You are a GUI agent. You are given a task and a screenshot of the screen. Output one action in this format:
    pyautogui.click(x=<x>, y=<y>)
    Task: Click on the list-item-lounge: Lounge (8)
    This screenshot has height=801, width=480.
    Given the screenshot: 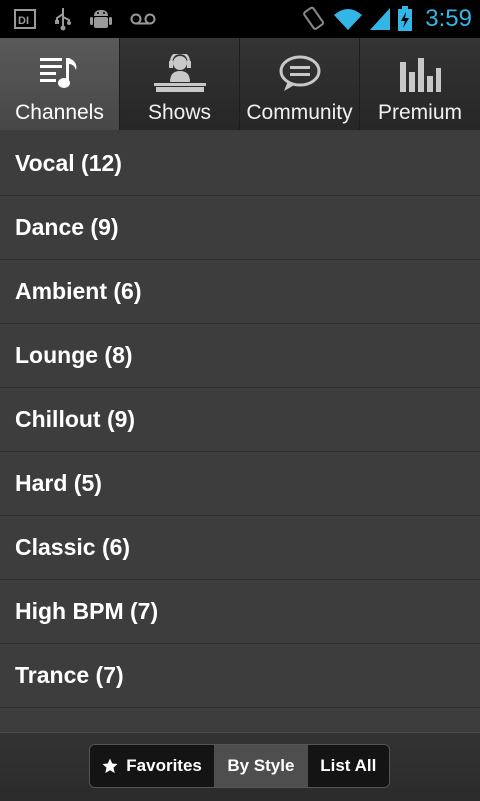 What is the action you would take?
    pyautogui.click(x=240, y=356)
    